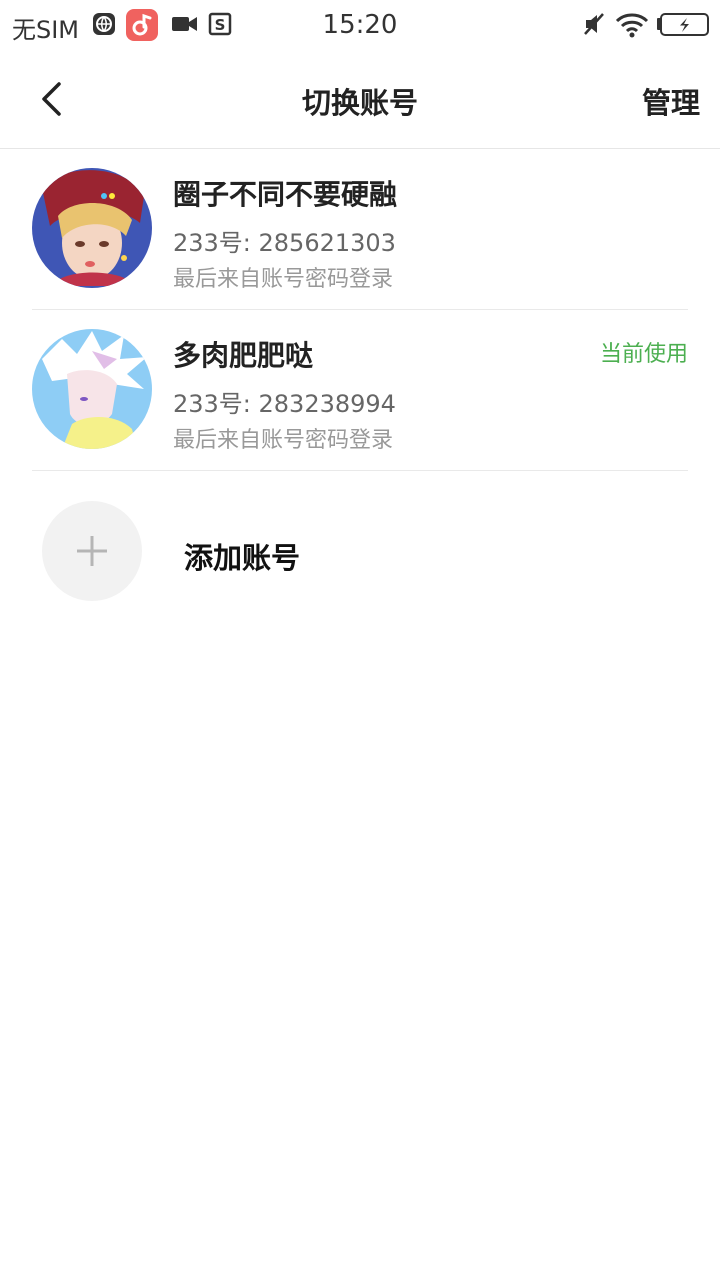 Image resolution: width=720 pixels, height=1280 pixels. Describe the element at coordinates (360, 551) in the screenshot. I see `add-account-row: 添加账号` at that location.